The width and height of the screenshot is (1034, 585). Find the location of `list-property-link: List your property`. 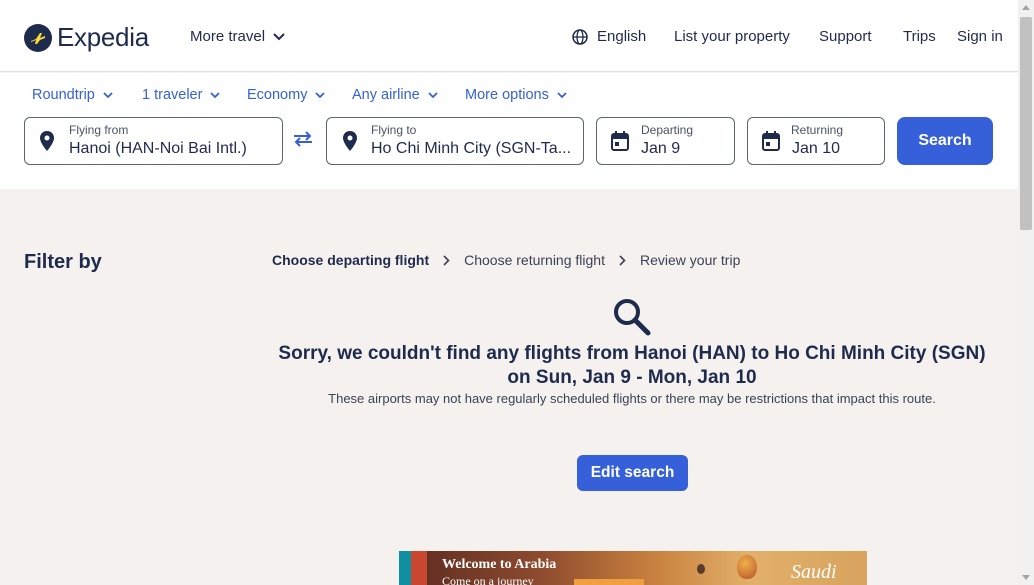

list-property-link: List your property is located at coordinates (732, 36).